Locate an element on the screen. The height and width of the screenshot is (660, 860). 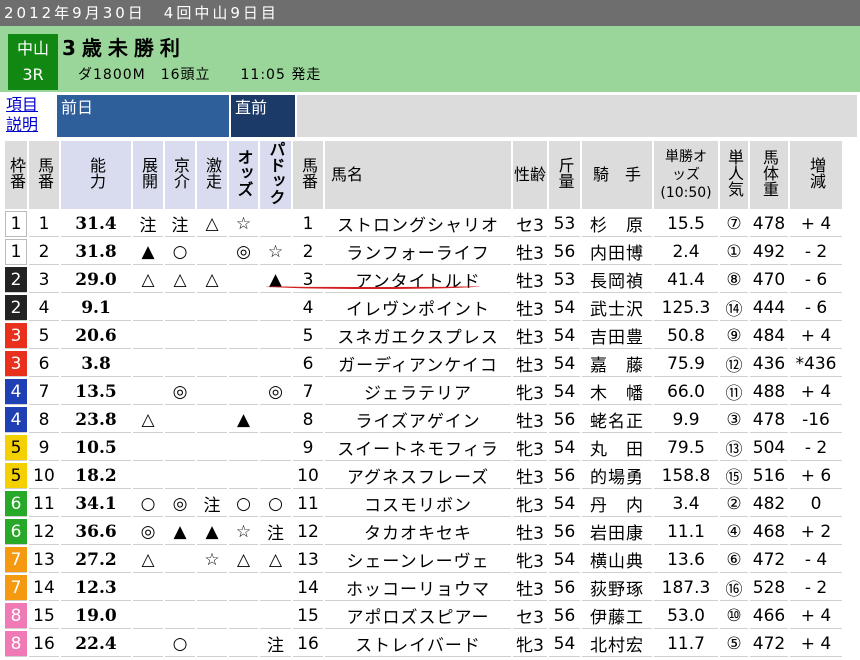
cell-weight: 482 is located at coordinates (769, 504).